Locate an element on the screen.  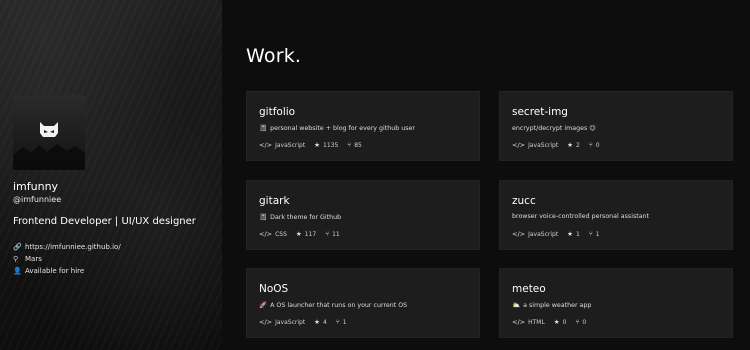
page-title: Work. is located at coordinates (274, 56).